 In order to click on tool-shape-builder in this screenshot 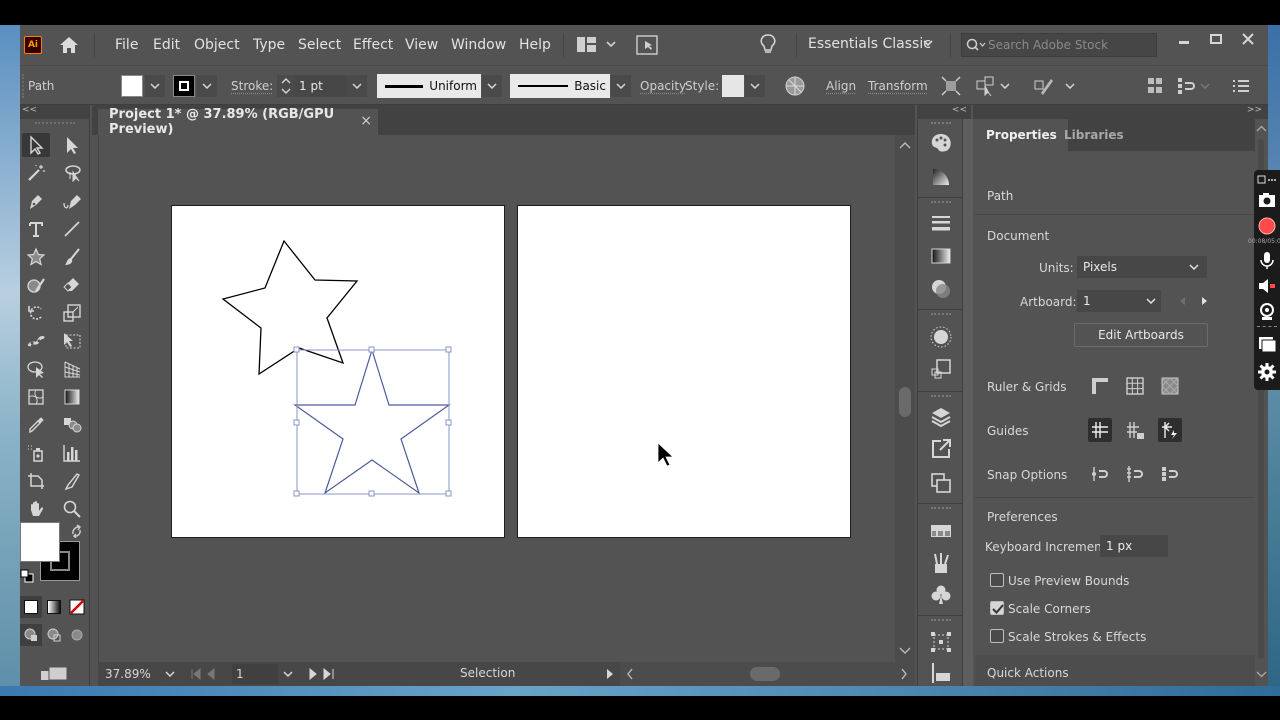, I will do `click(36, 369)`.